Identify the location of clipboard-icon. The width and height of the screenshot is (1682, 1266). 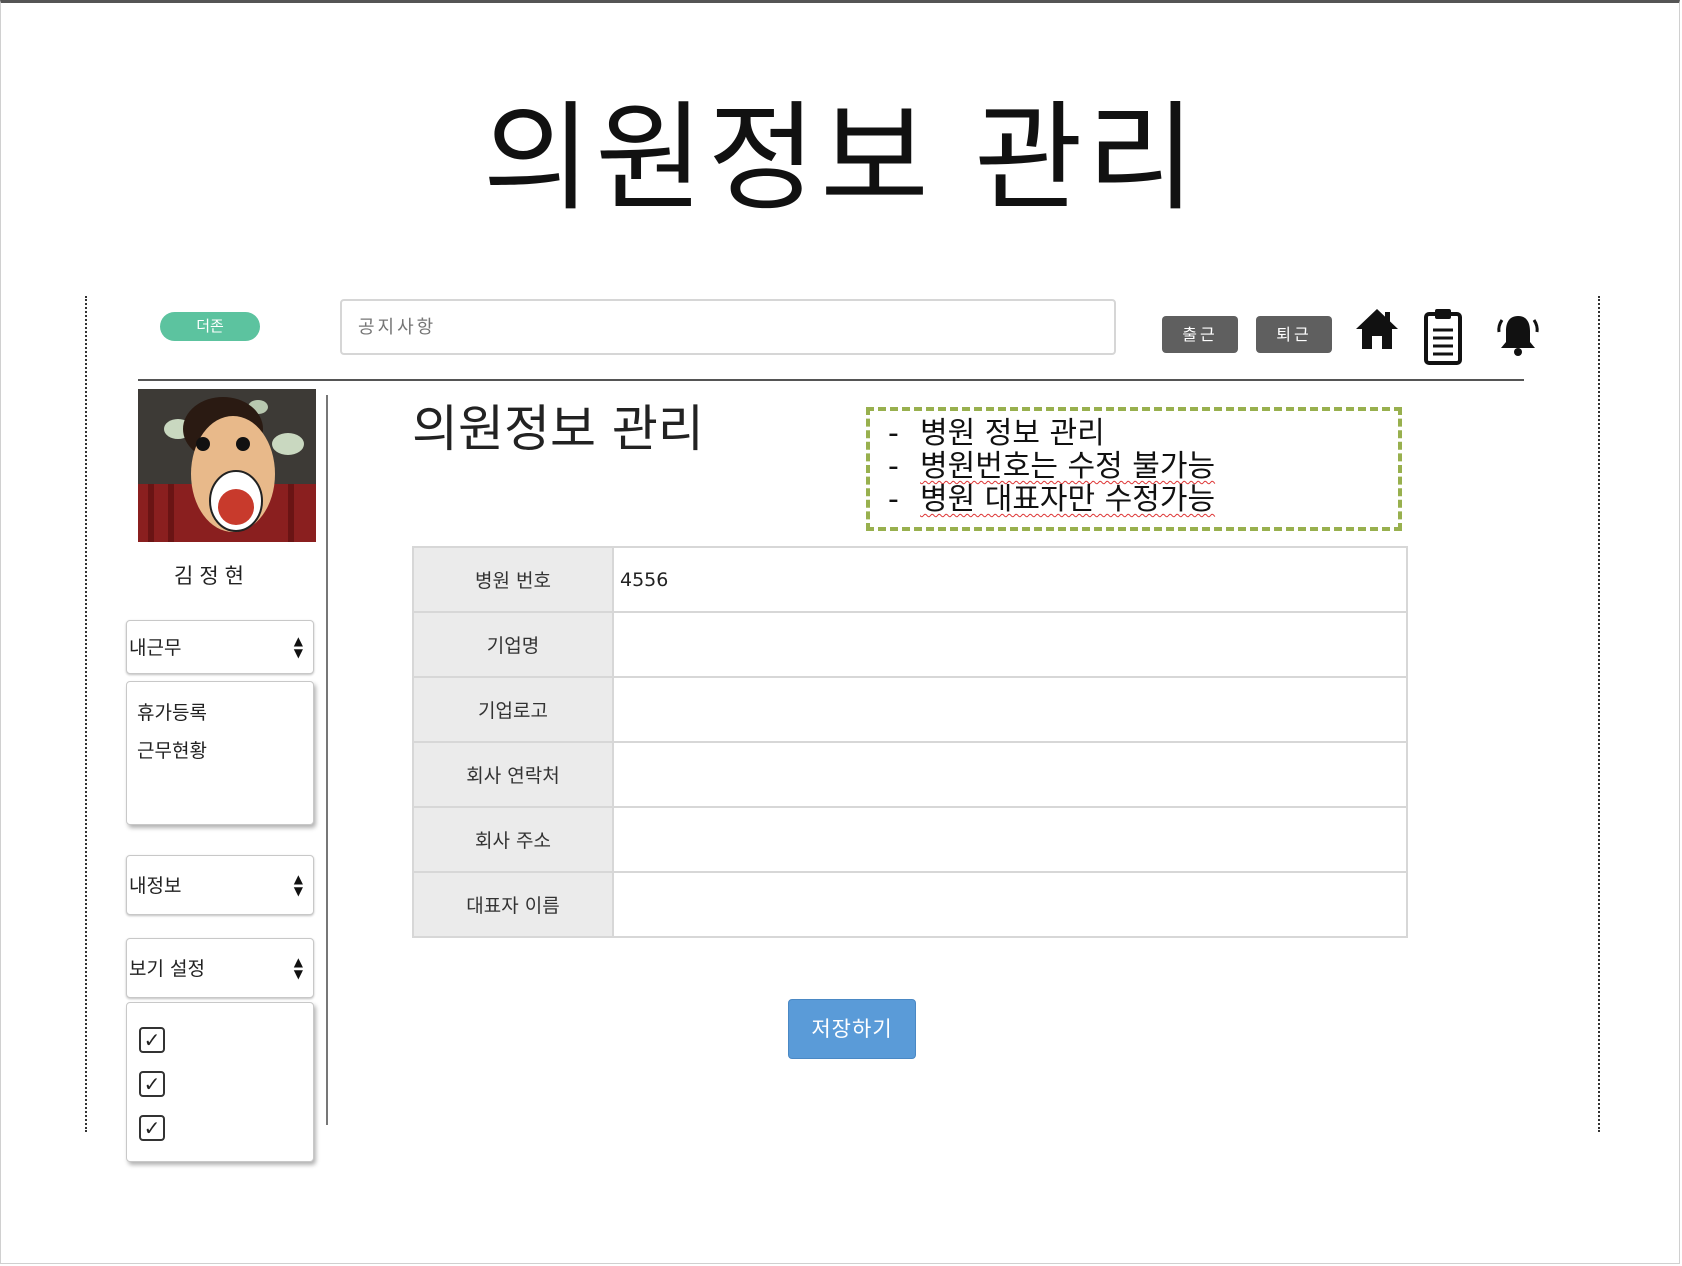
(1443, 339).